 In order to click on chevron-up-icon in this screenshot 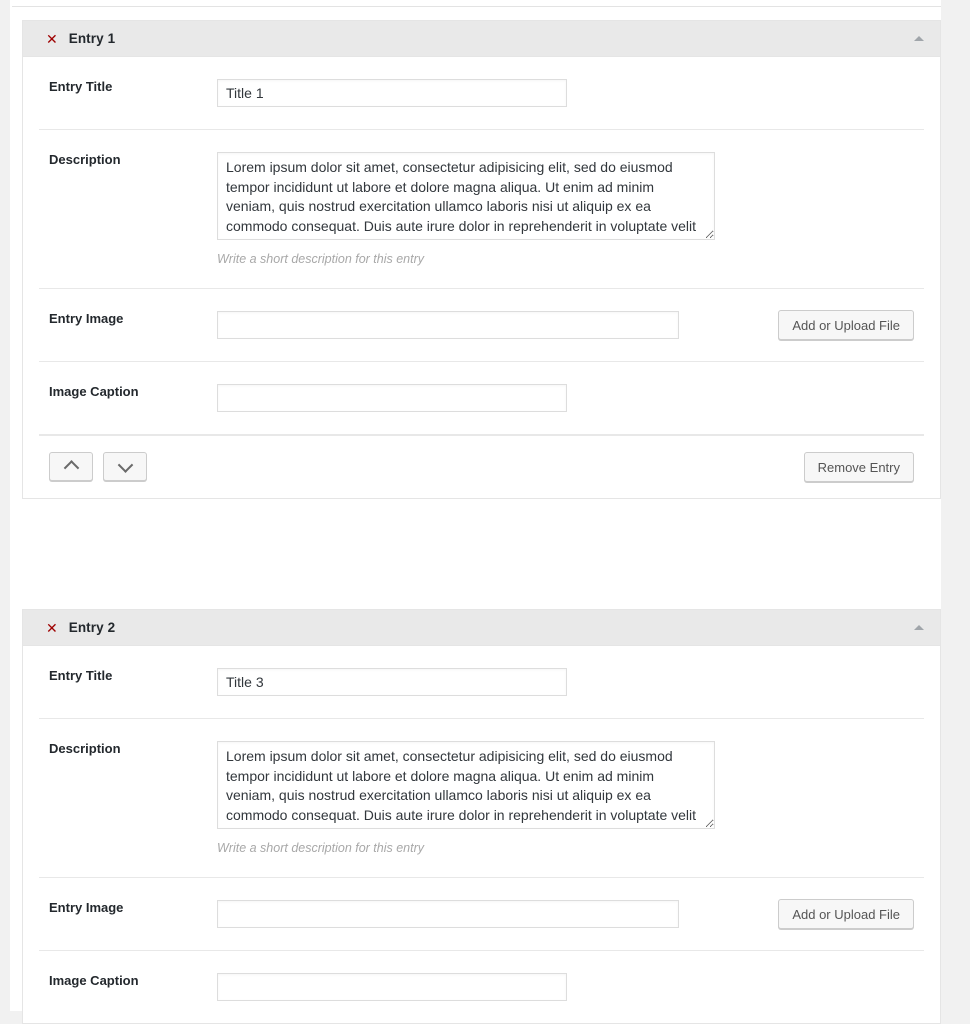, I will do `click(71, 468)`.